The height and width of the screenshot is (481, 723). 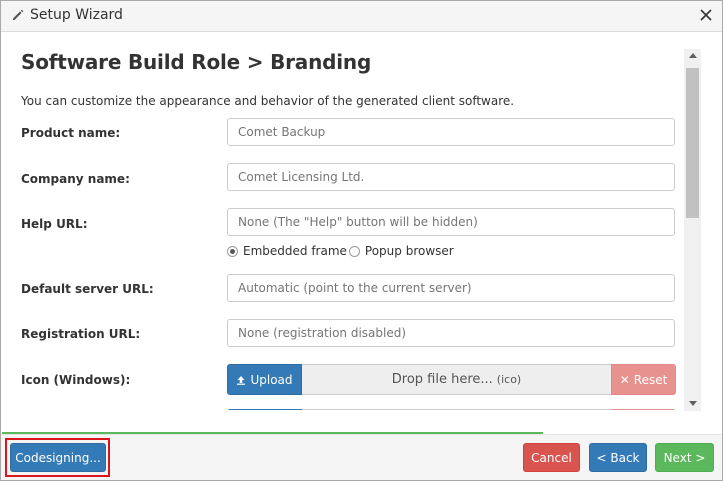 I want to click on next-upload-row-partial, so click(x=451, y=409).